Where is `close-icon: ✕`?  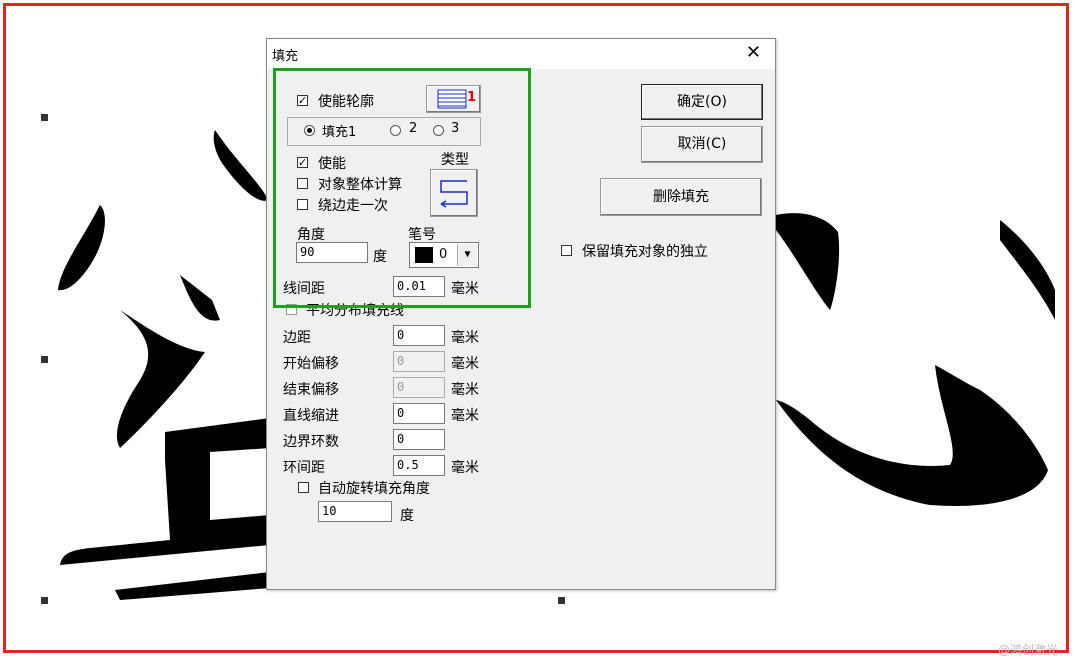
close-icon: ✕ is located at coordinates (753, 52).